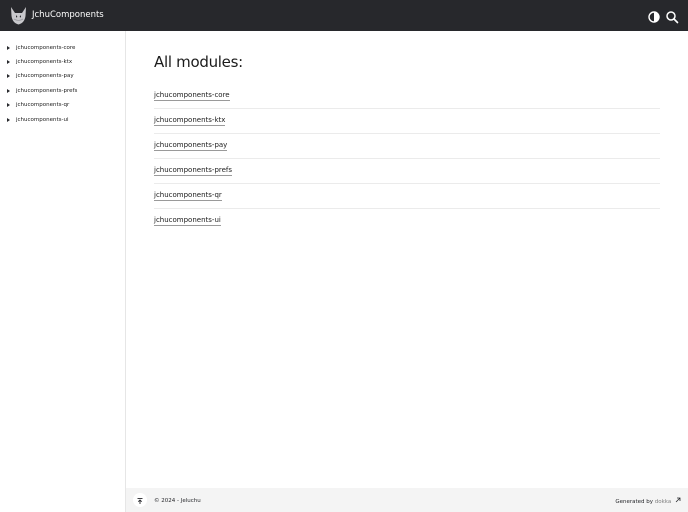 The image size is (688, 512). Describe the element at coordinates (654, 16) in the screenshot. I see `theme-toggle-icon` at that location.